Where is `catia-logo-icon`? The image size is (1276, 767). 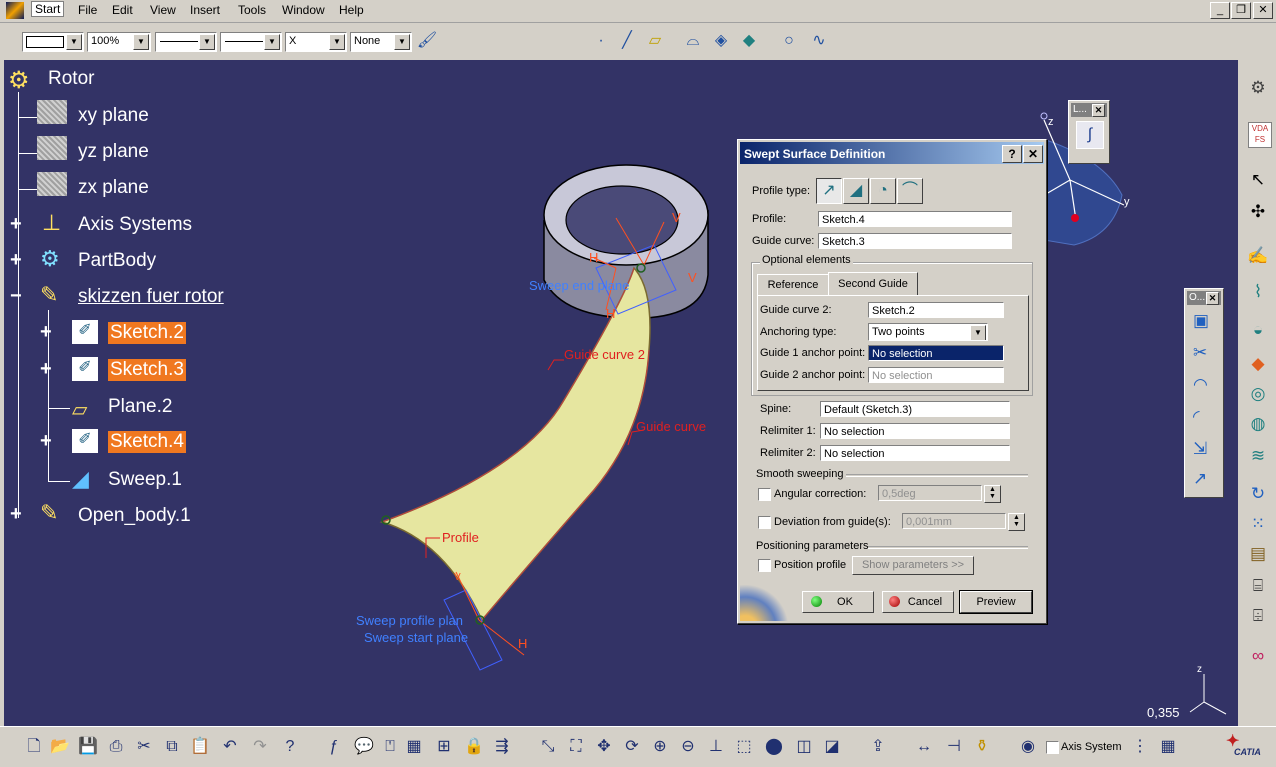 catia-logo-icon is located at coordinates (15, 10).